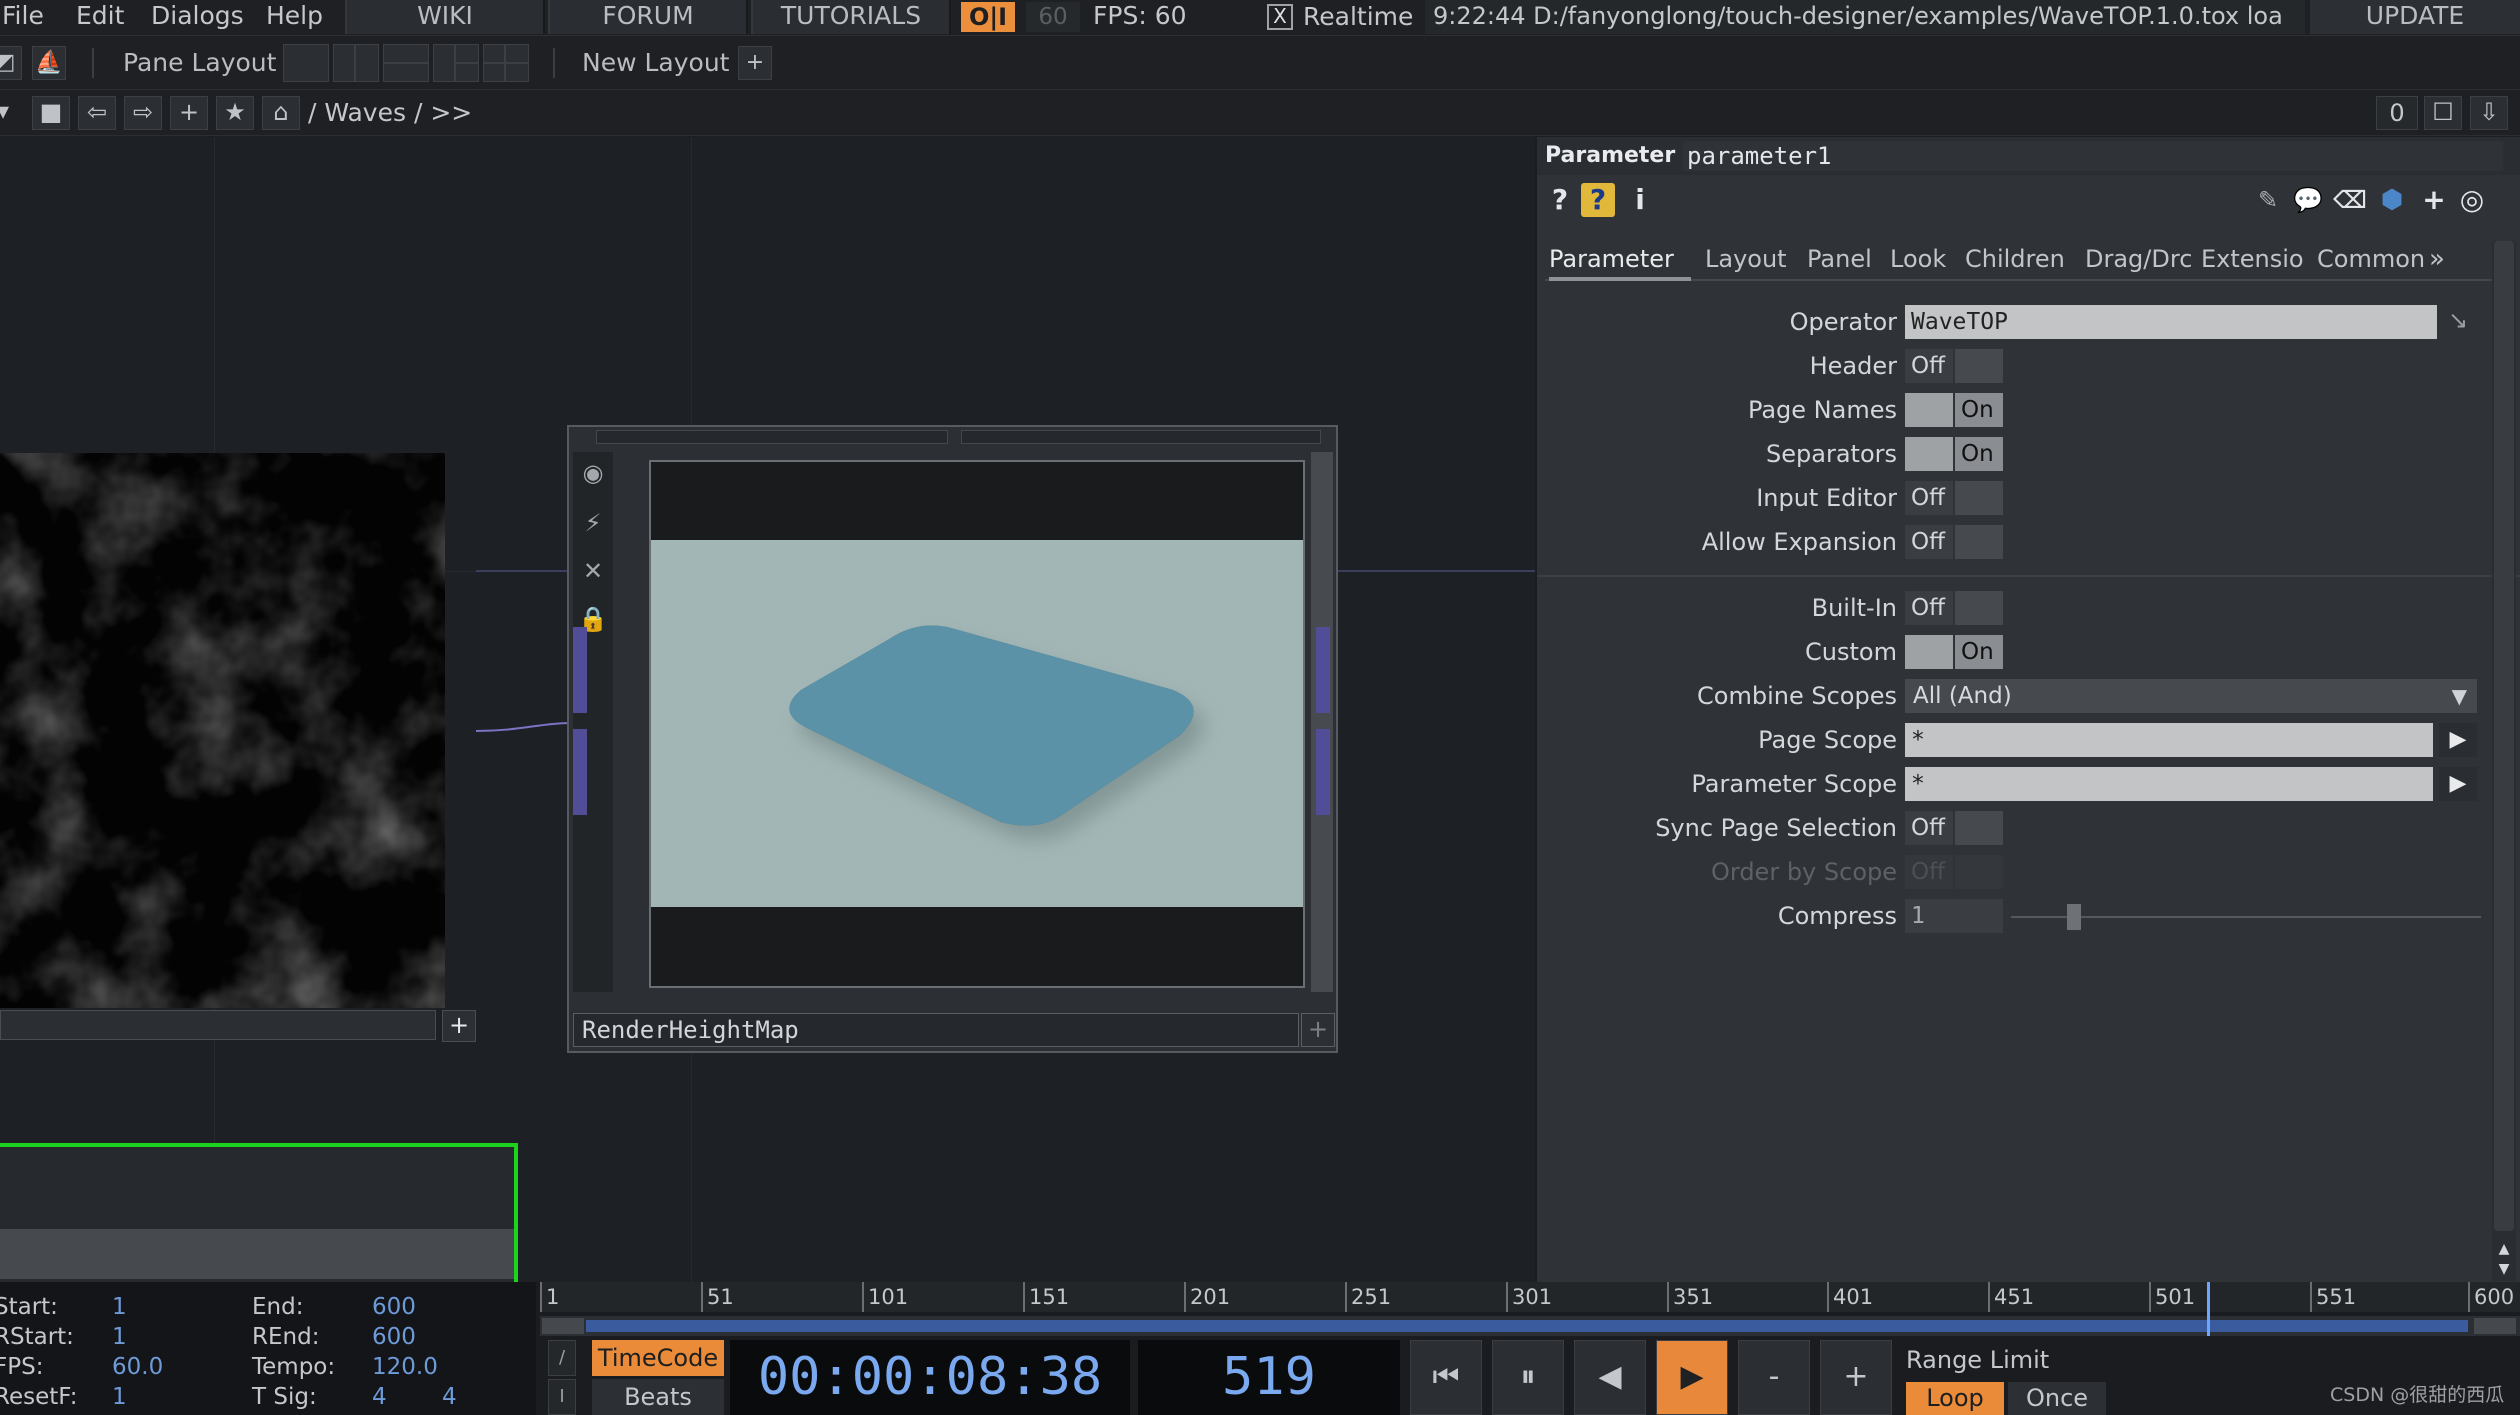 The height and width of the screenshot is (1415, 2520). What do you see at coordinates (294, 18) in the screenshot?
I see `menu-help: Help` at bounding box center [294, 18].